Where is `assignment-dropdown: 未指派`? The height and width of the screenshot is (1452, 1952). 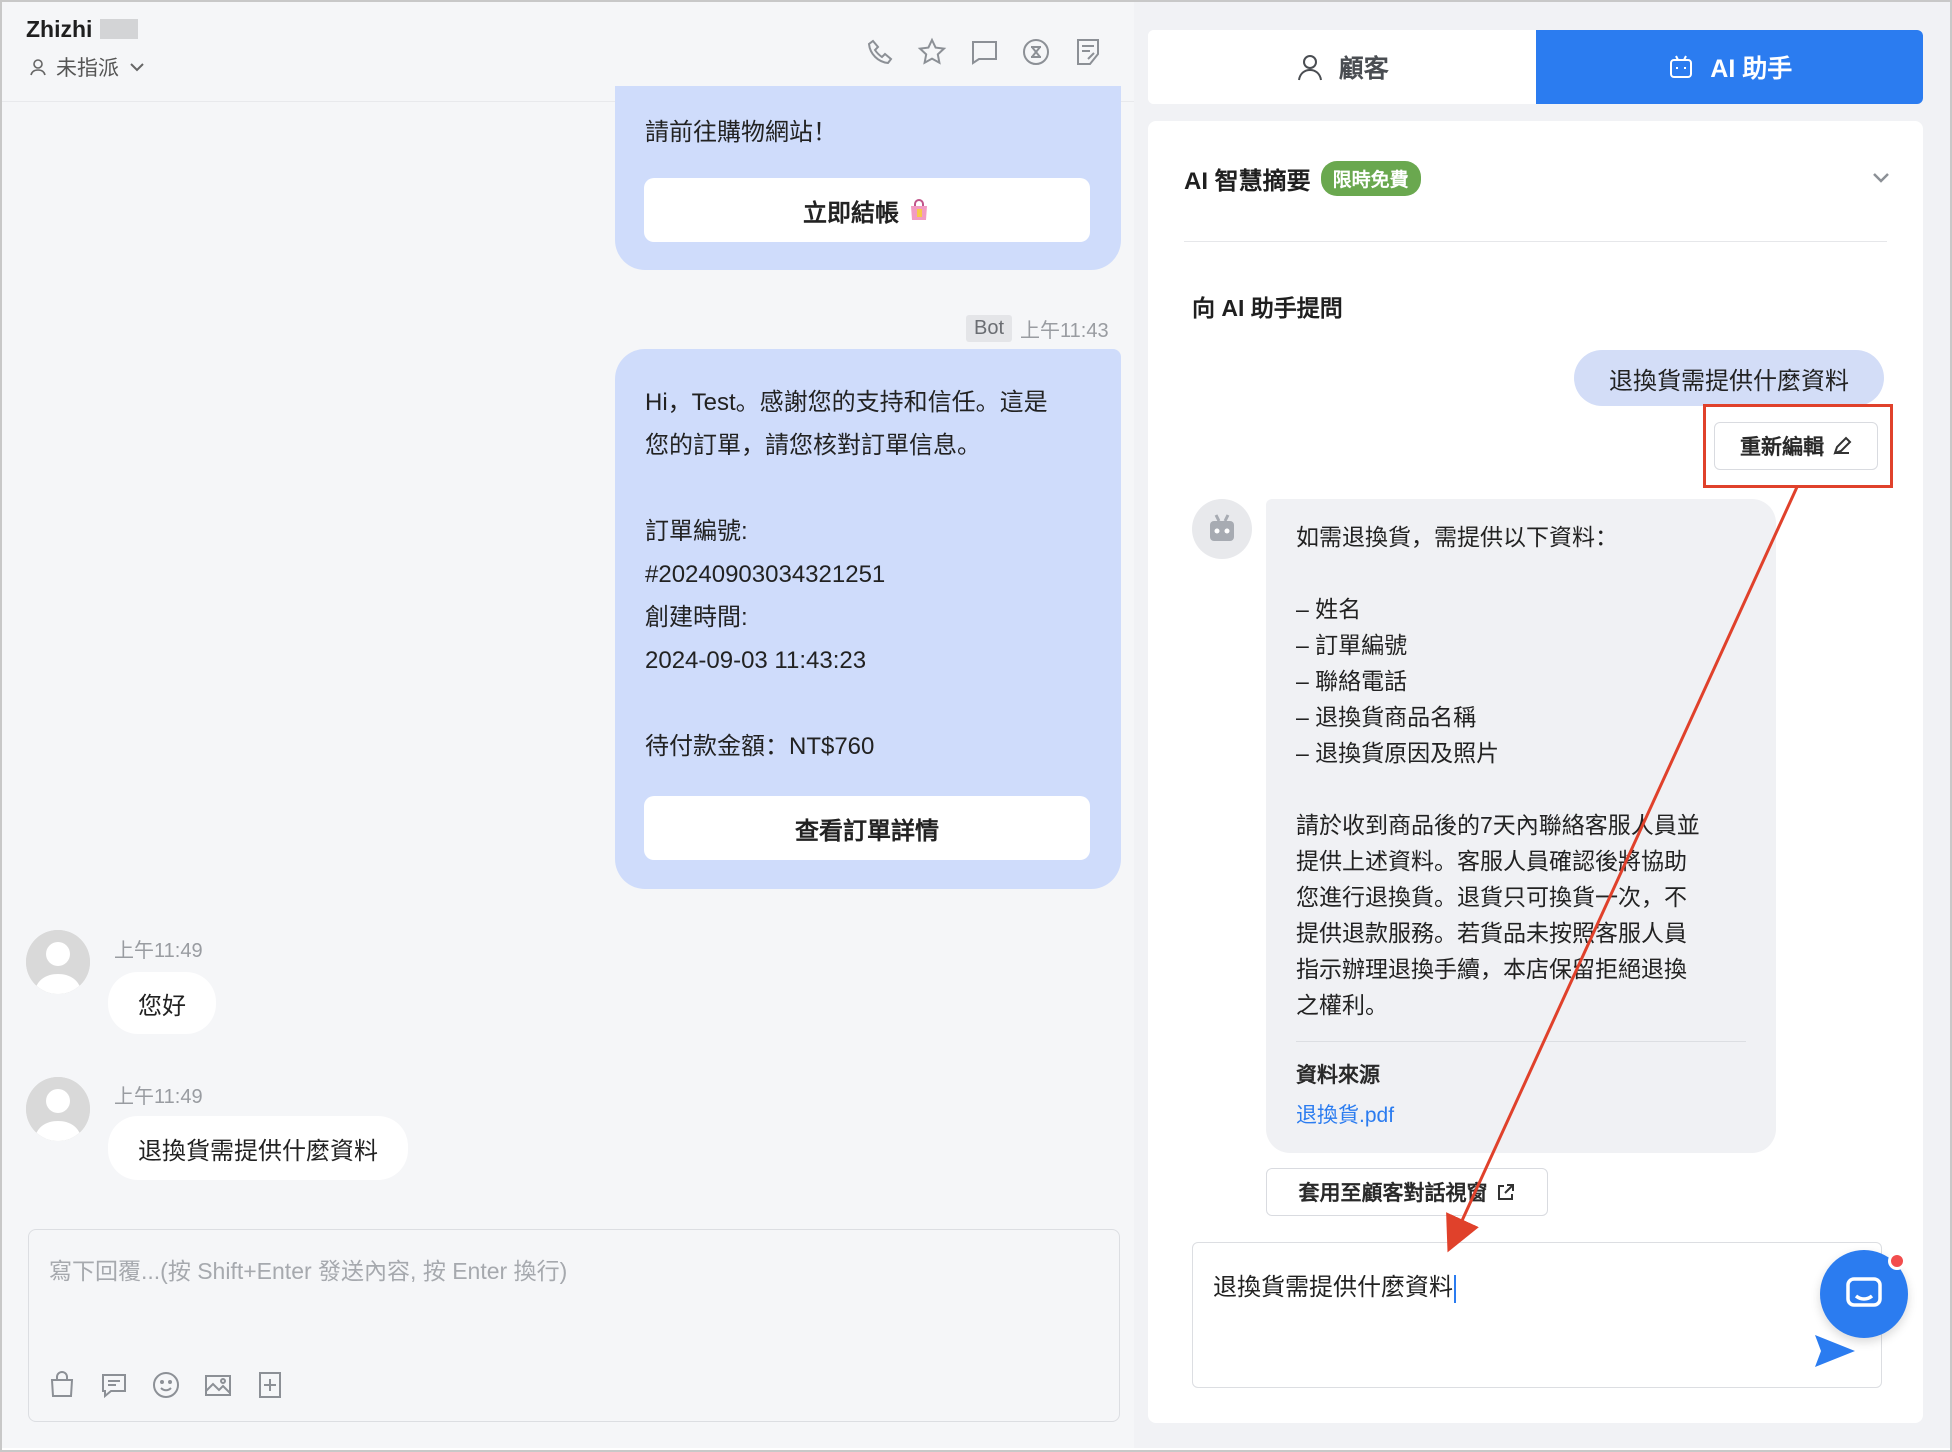
assignment-dropdown: 未指派 is located at coordinates (87, 67).